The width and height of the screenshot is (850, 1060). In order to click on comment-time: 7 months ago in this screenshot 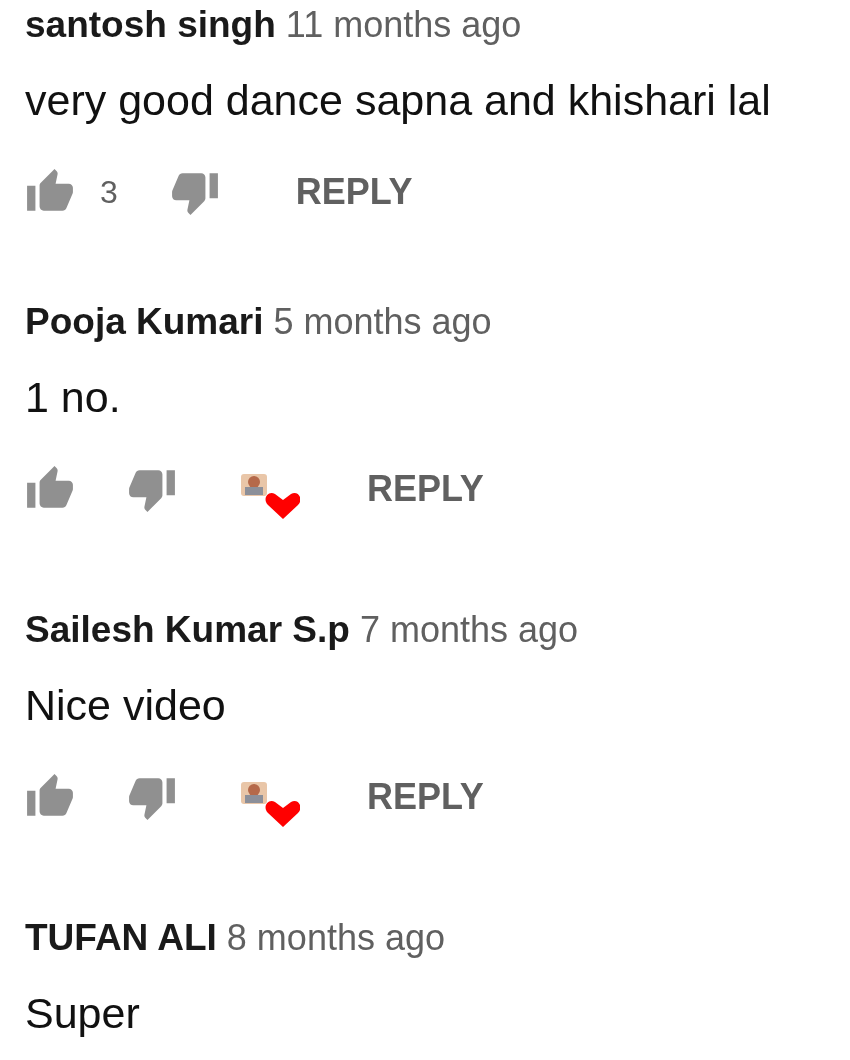, I will do `click(469, 630)`.